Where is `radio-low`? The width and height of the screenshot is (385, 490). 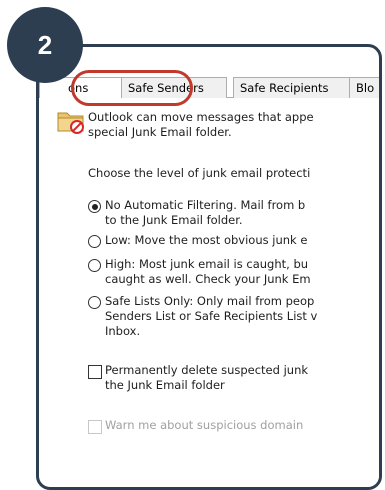
radio-low is located at coordinates (94, 241).